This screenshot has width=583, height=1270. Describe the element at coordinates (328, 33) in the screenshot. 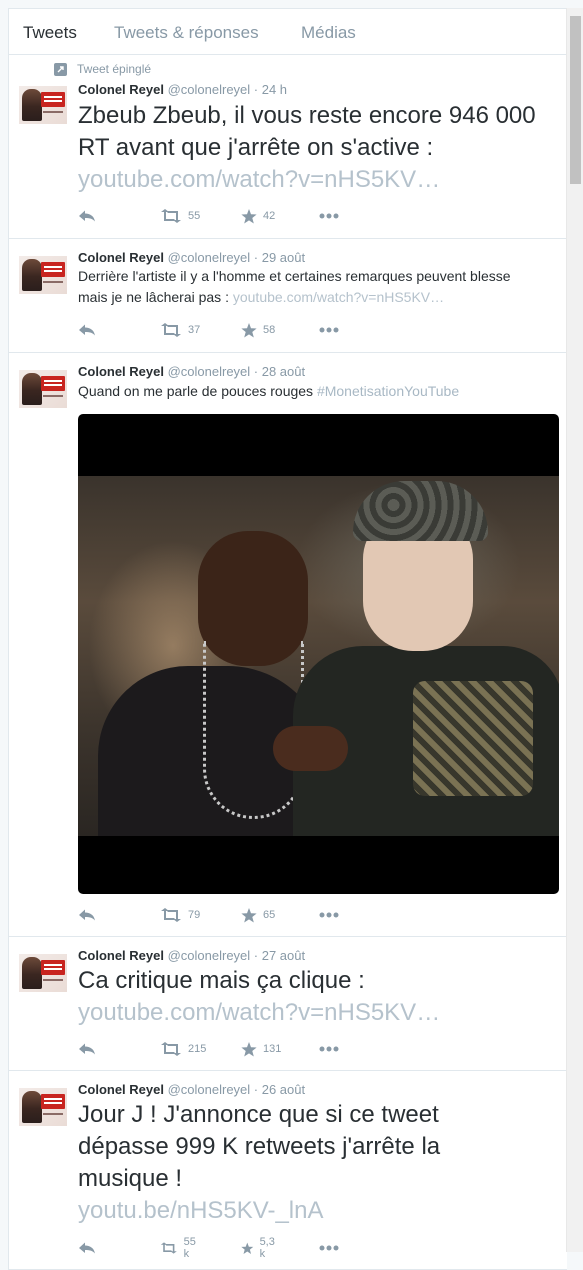

I see `tab-media: Médias` at that location.